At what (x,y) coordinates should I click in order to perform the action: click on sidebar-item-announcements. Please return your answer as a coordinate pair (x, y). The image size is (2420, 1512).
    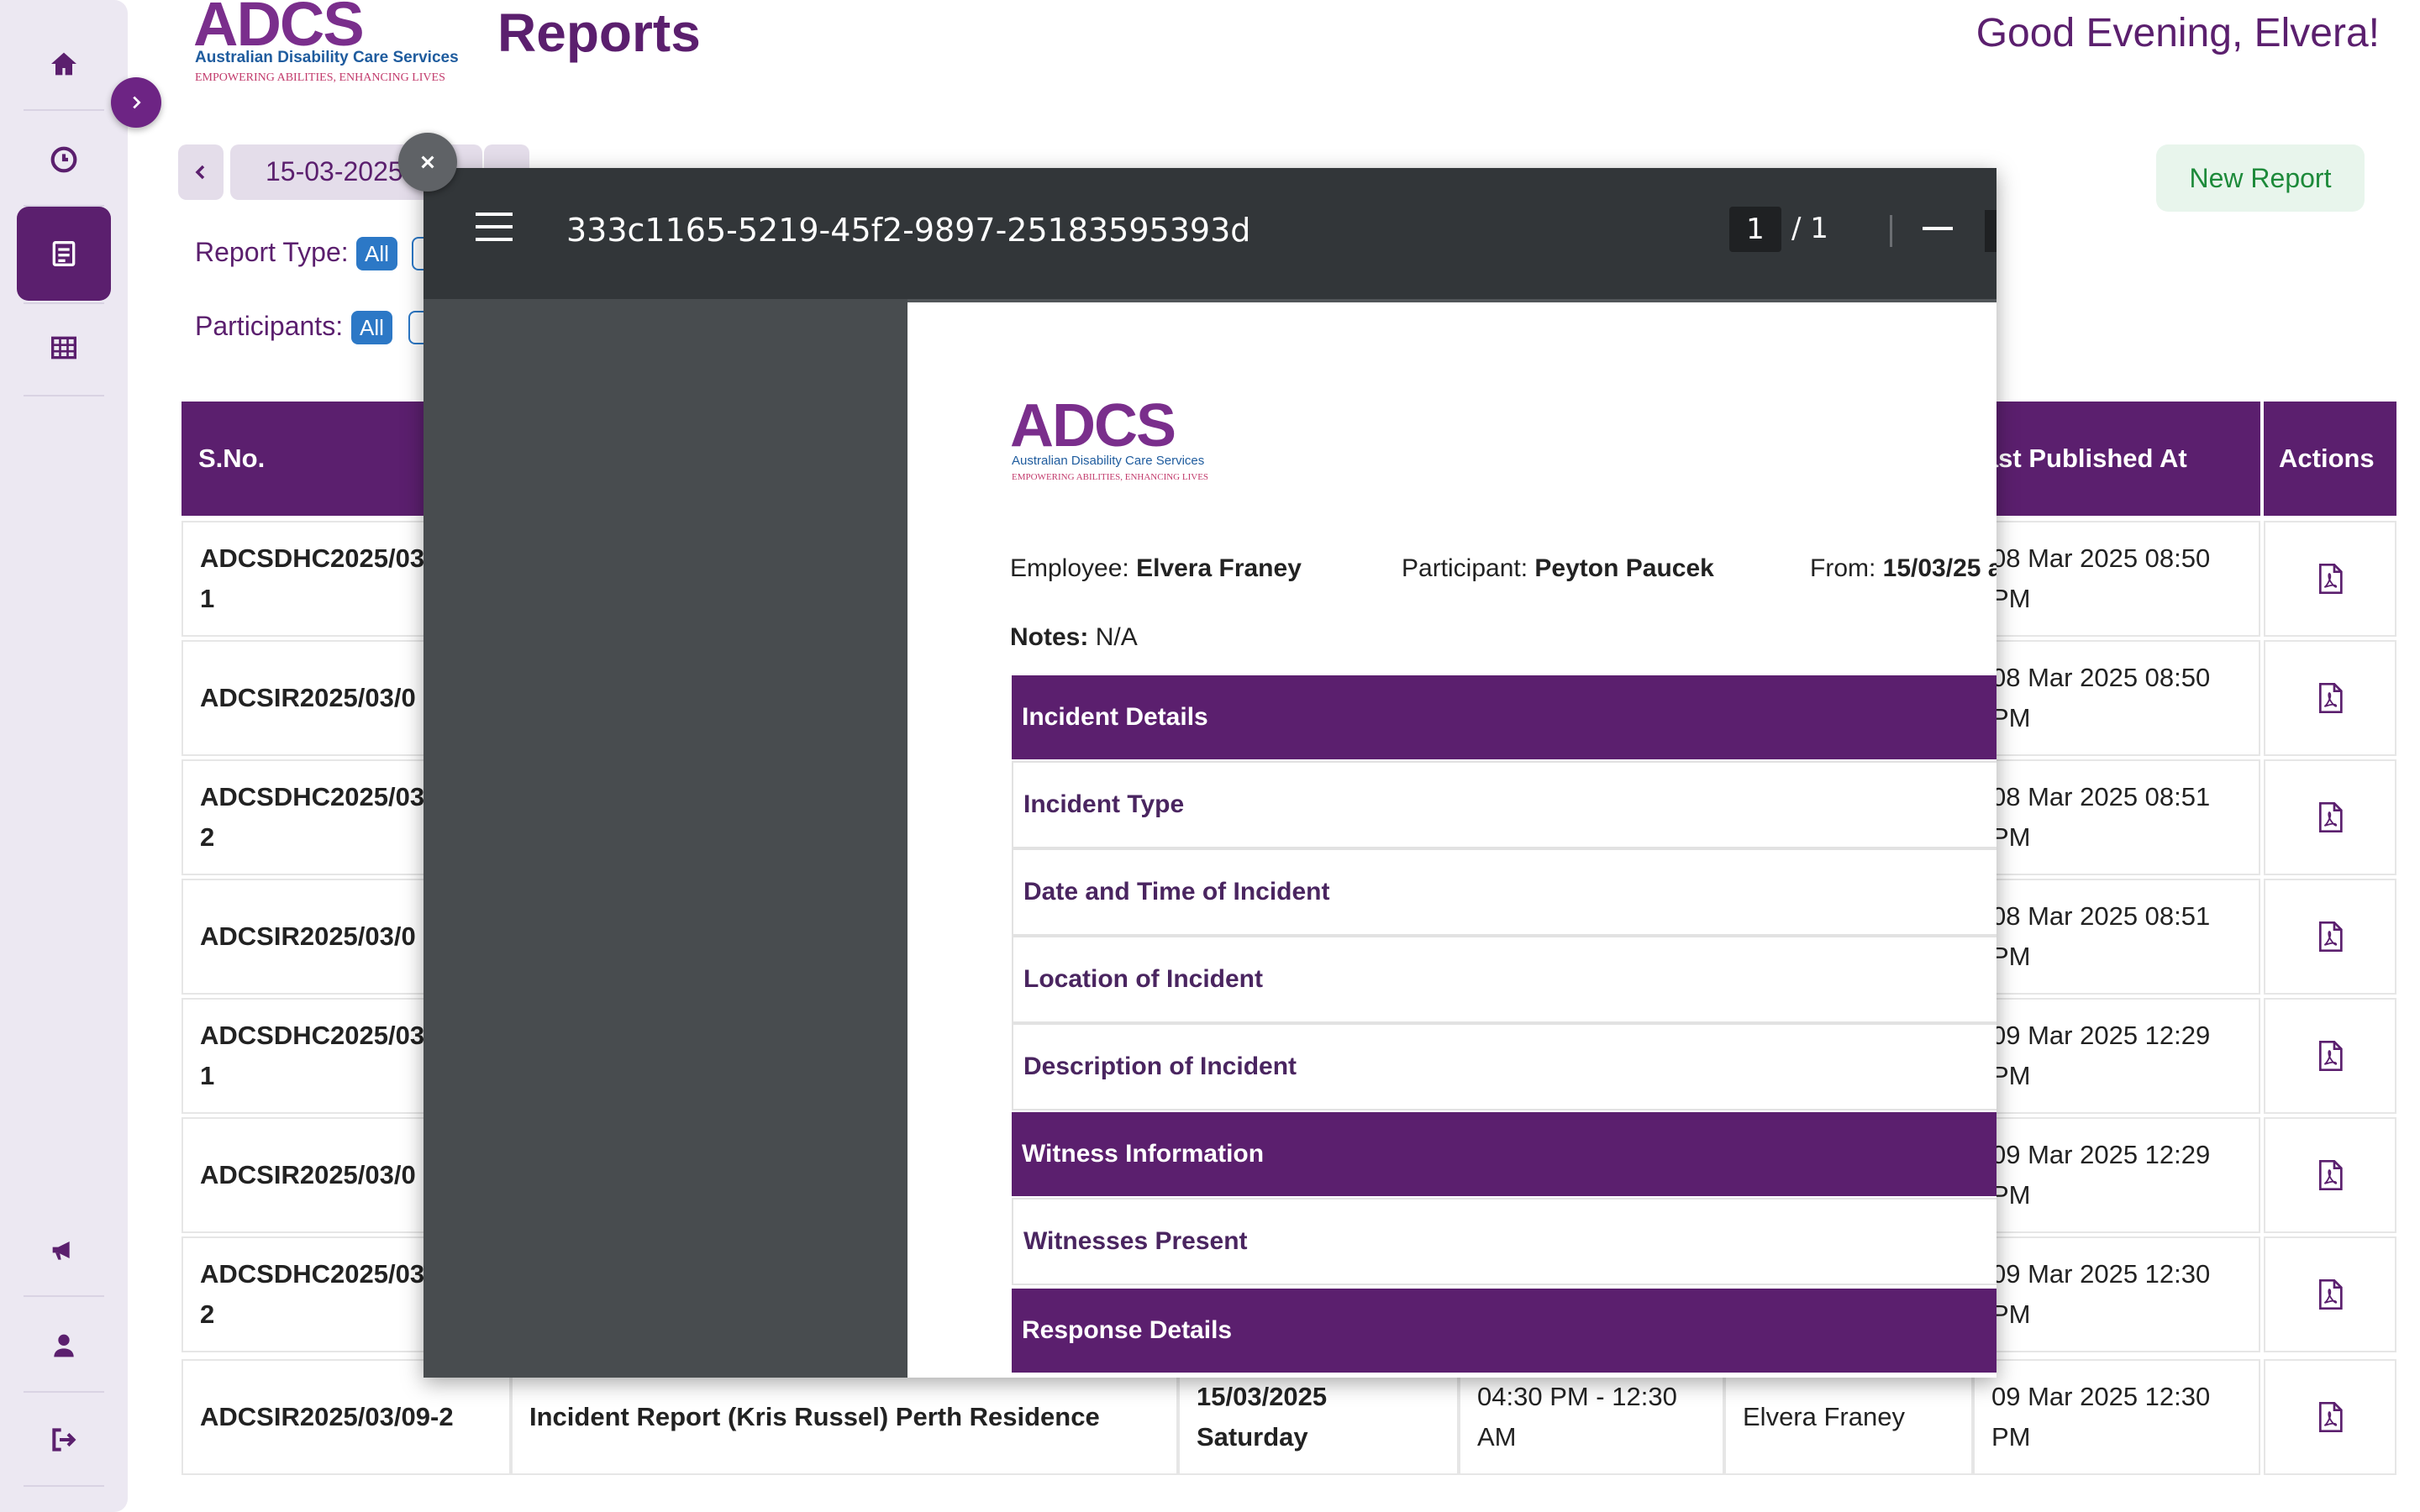
    Looking at the image, I should click on (64, 1250).